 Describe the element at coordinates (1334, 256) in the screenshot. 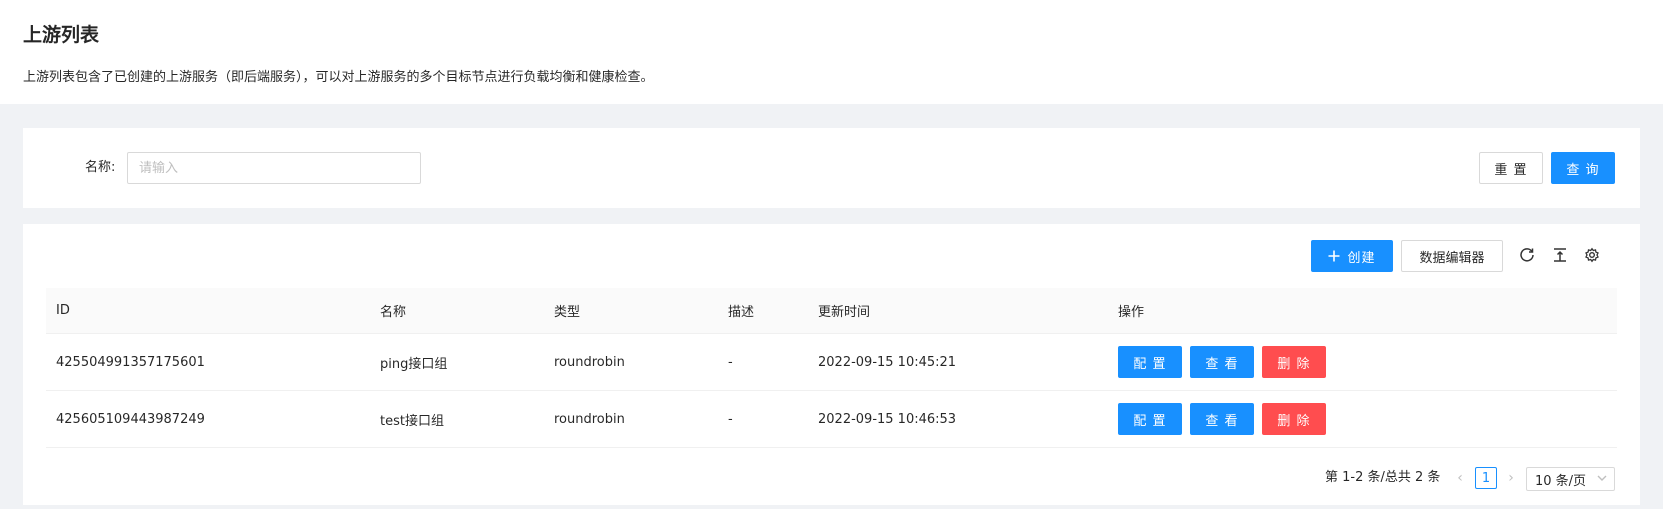

I see `plus-icon` at that location.